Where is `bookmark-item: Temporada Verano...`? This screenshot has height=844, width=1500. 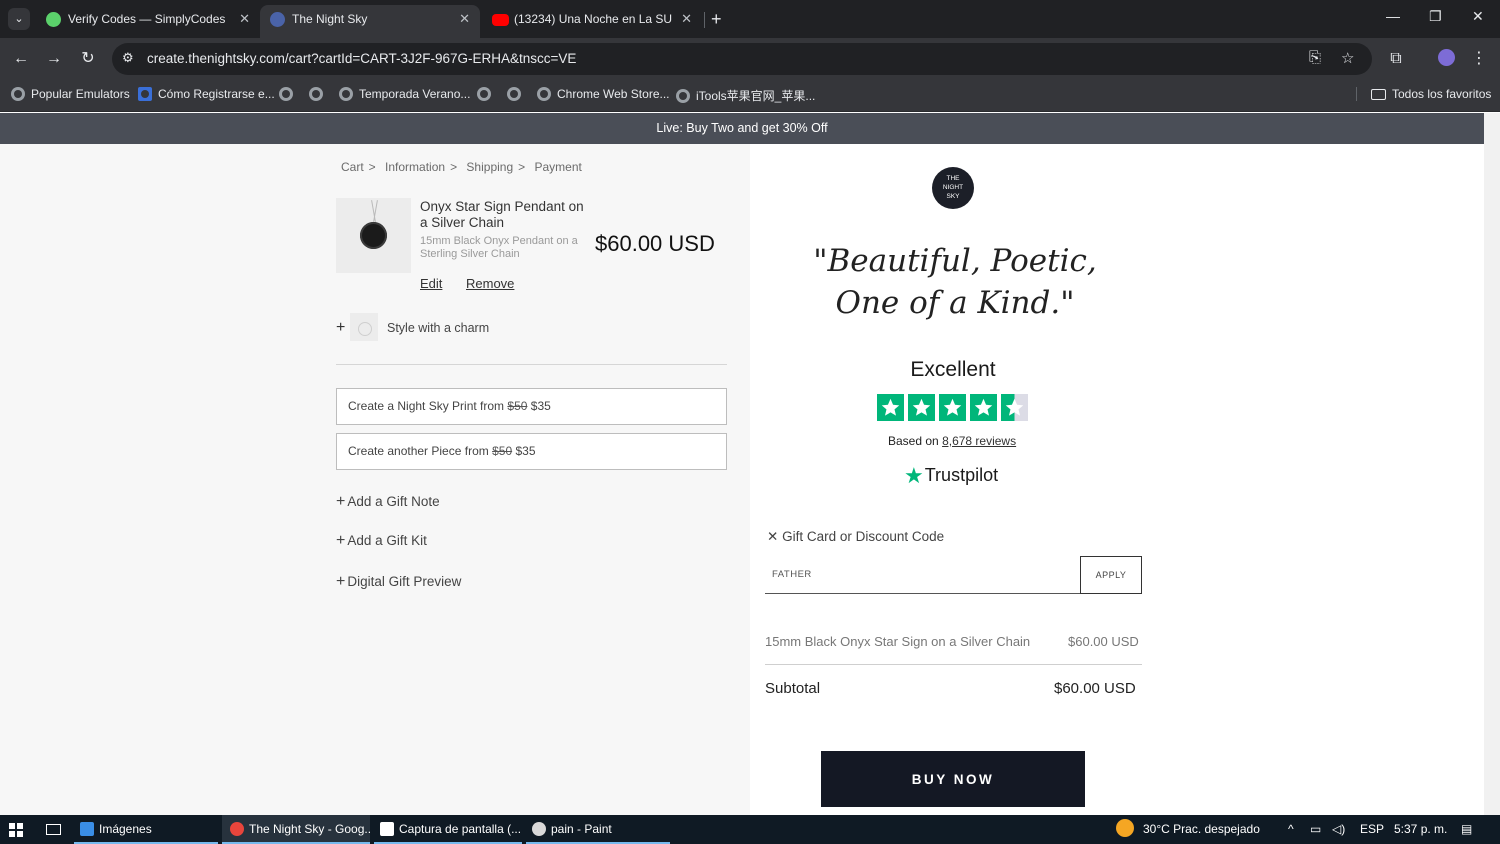 bookmark-item: Temporada Verano... is located at coordinates (404, 94).